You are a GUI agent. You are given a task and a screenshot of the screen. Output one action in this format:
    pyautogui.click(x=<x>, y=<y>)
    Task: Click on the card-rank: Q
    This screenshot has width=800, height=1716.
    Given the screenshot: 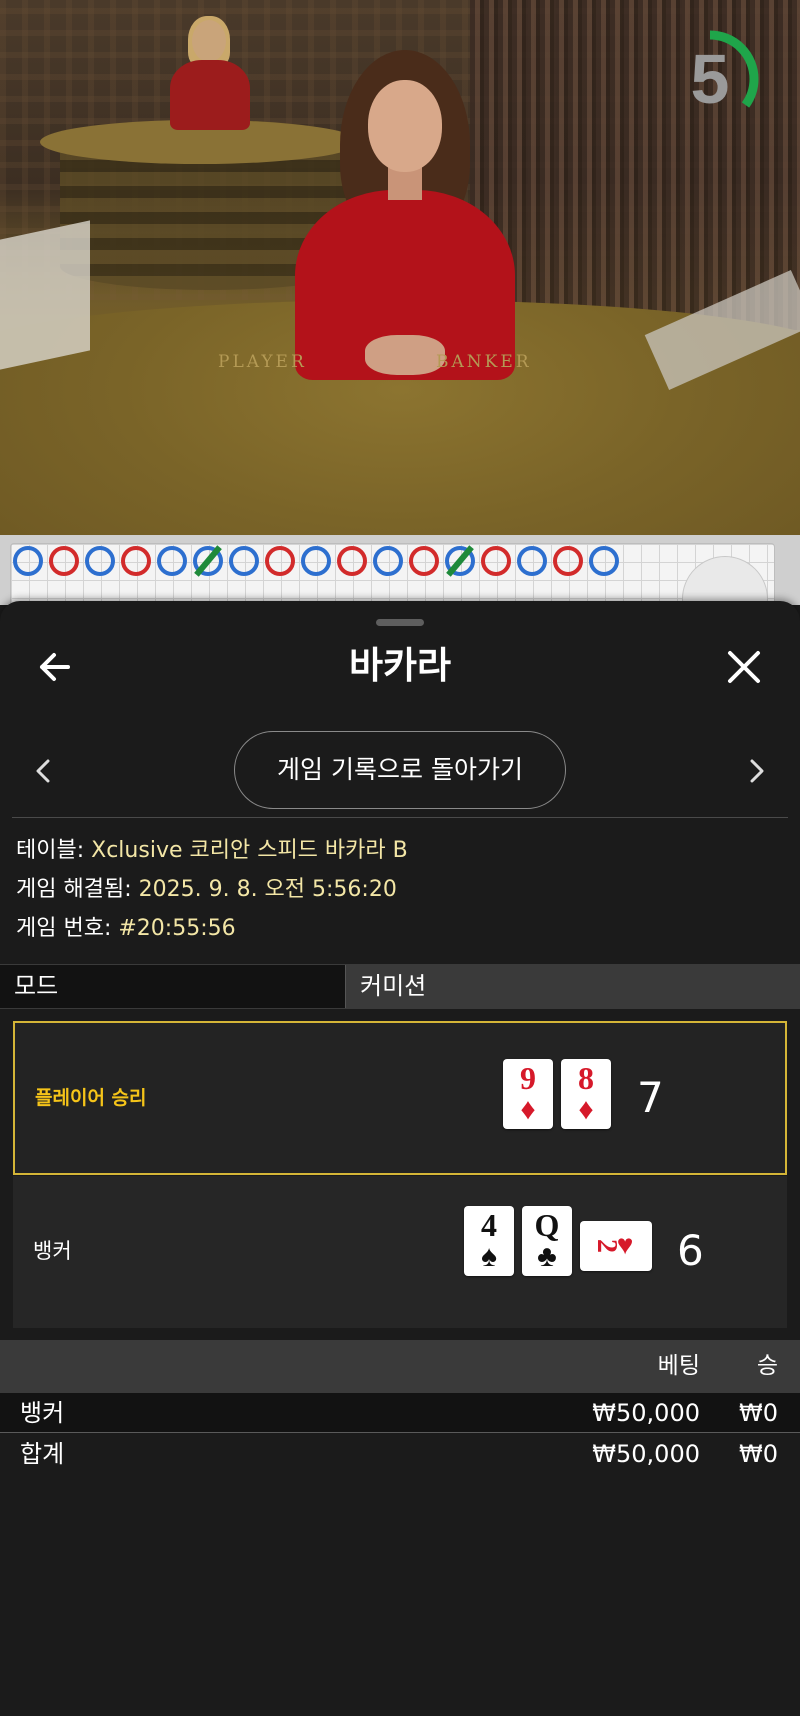 What is the action you would take?
    pyautogui.click(x=547, y=1225)
    